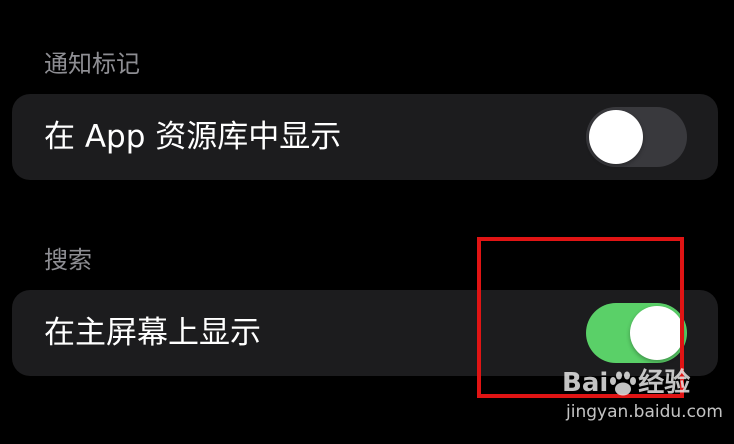 This screenshot has width=734, height=444. What do you see at coordinates (616, 137) in the screenshot?
I see `toggle-knob` at bounding box center [616, 137].